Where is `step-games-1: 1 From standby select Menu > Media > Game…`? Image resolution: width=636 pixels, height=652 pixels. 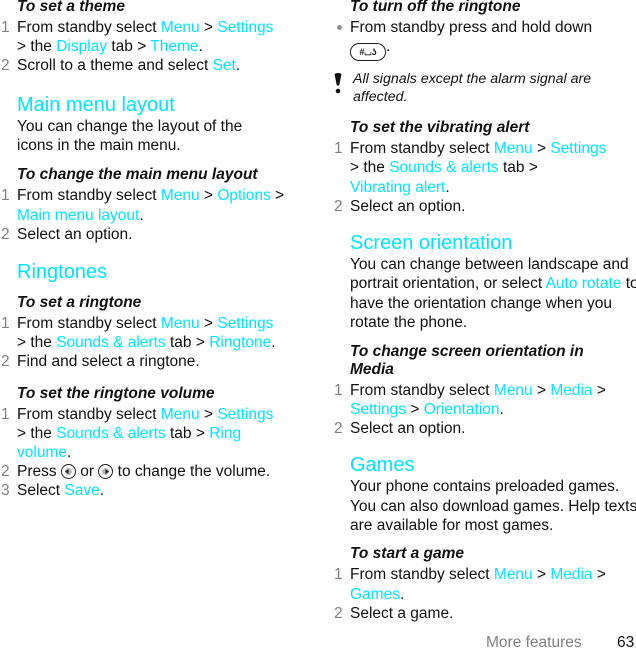 step-games-1: 1 From standby select Menu > Media > Game… is located at coordinates (470, 584).